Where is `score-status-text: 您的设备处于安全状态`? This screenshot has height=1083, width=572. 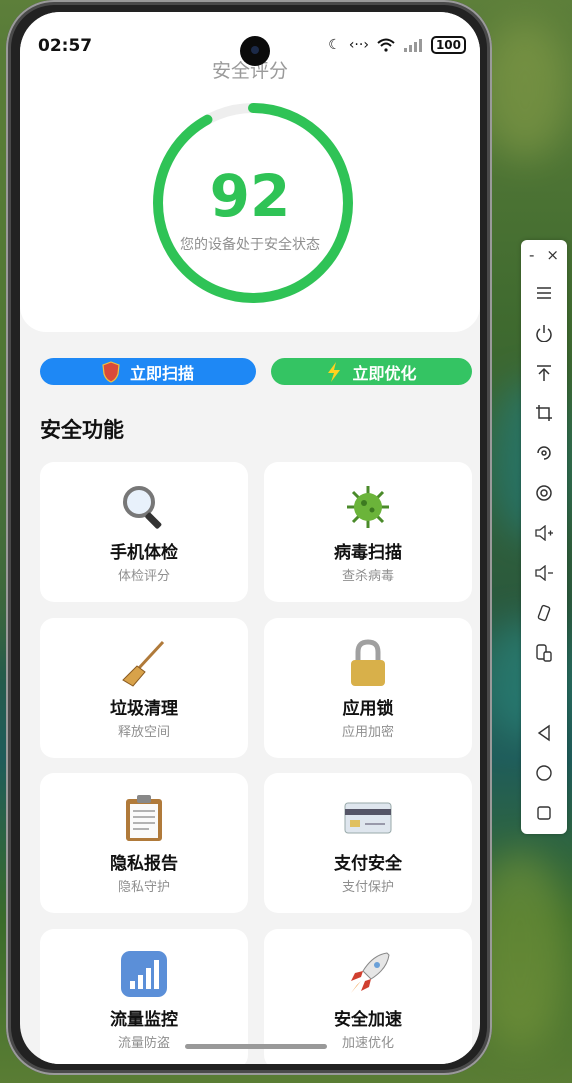 score-status-text: 您的设备处于安全状态 is located at coordinates (250, 245).